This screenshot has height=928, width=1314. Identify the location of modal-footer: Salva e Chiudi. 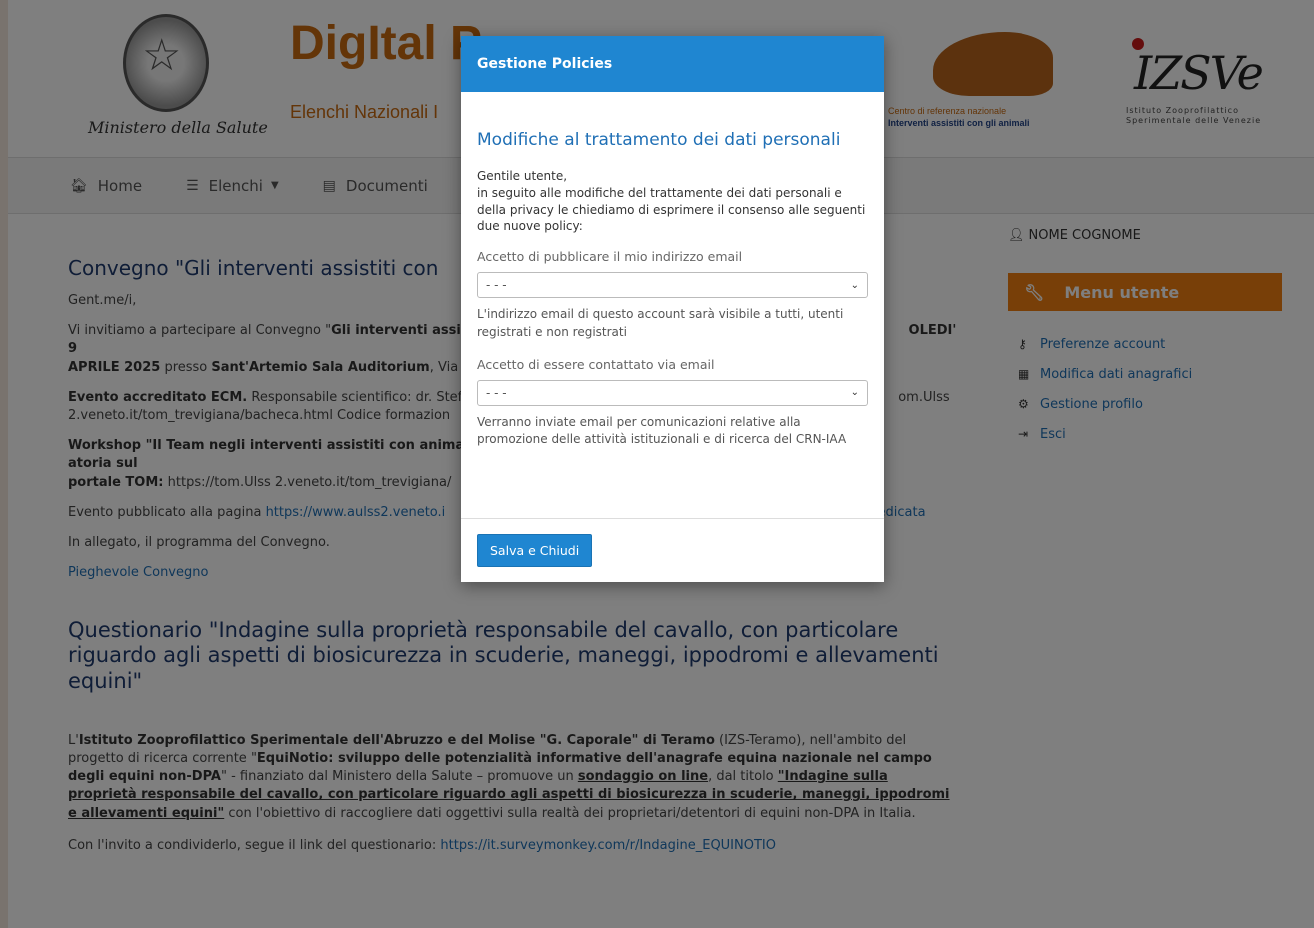
(672, 550).